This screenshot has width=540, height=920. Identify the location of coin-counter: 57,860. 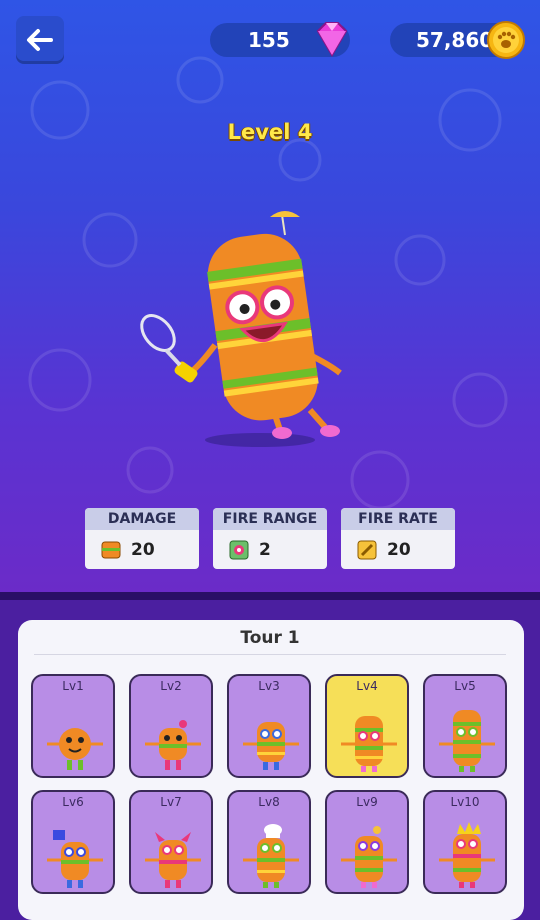
(457, 40).